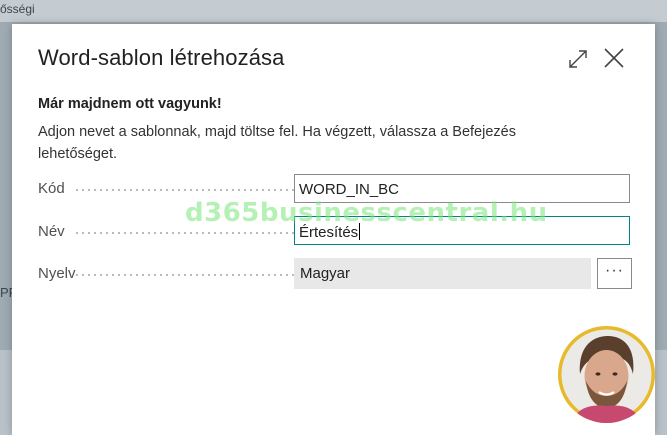 The image size is (667, 435). I want to click on watermark: d365businesscentral.hu, so click(366, 213).